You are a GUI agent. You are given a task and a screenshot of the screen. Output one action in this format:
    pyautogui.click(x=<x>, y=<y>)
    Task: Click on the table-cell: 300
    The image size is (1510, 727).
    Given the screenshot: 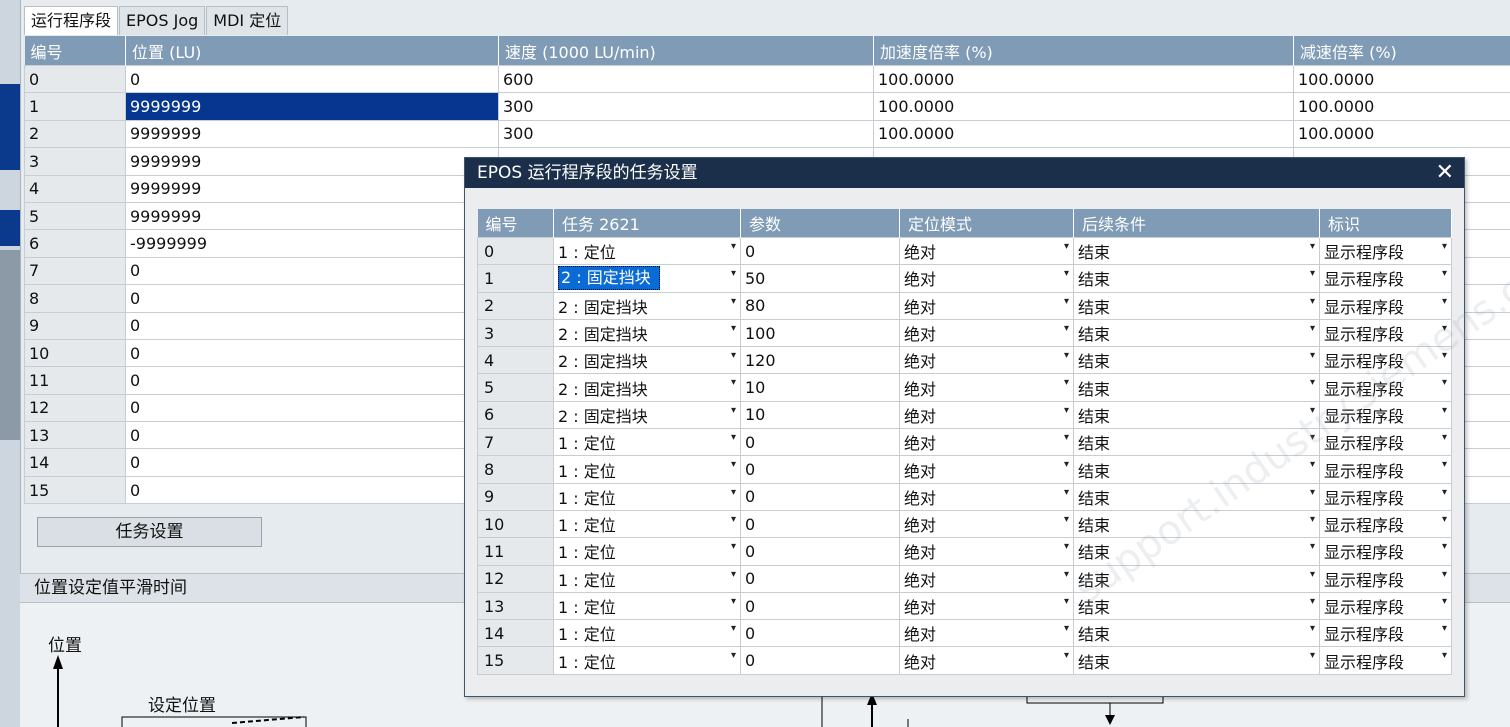 What is the action you would take?
    pyautogui.click(x=686, y=106)
    